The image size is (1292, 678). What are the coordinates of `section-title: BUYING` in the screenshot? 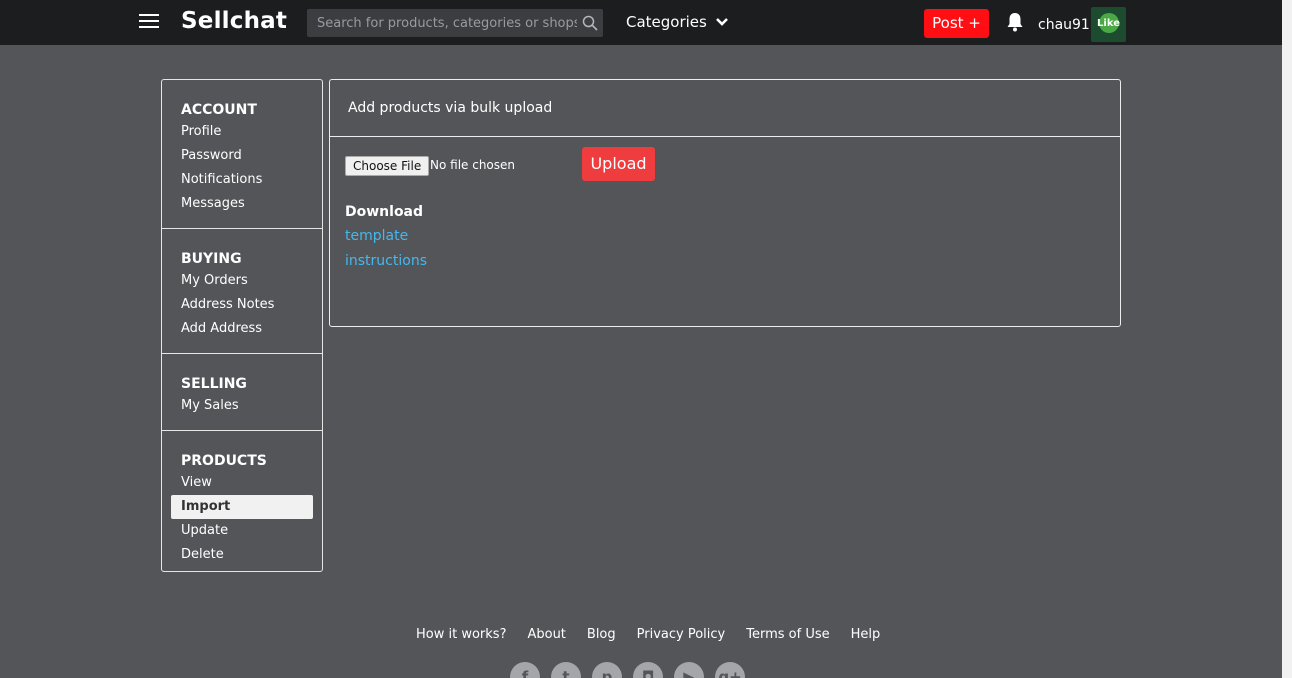 It's located at (211, 259).